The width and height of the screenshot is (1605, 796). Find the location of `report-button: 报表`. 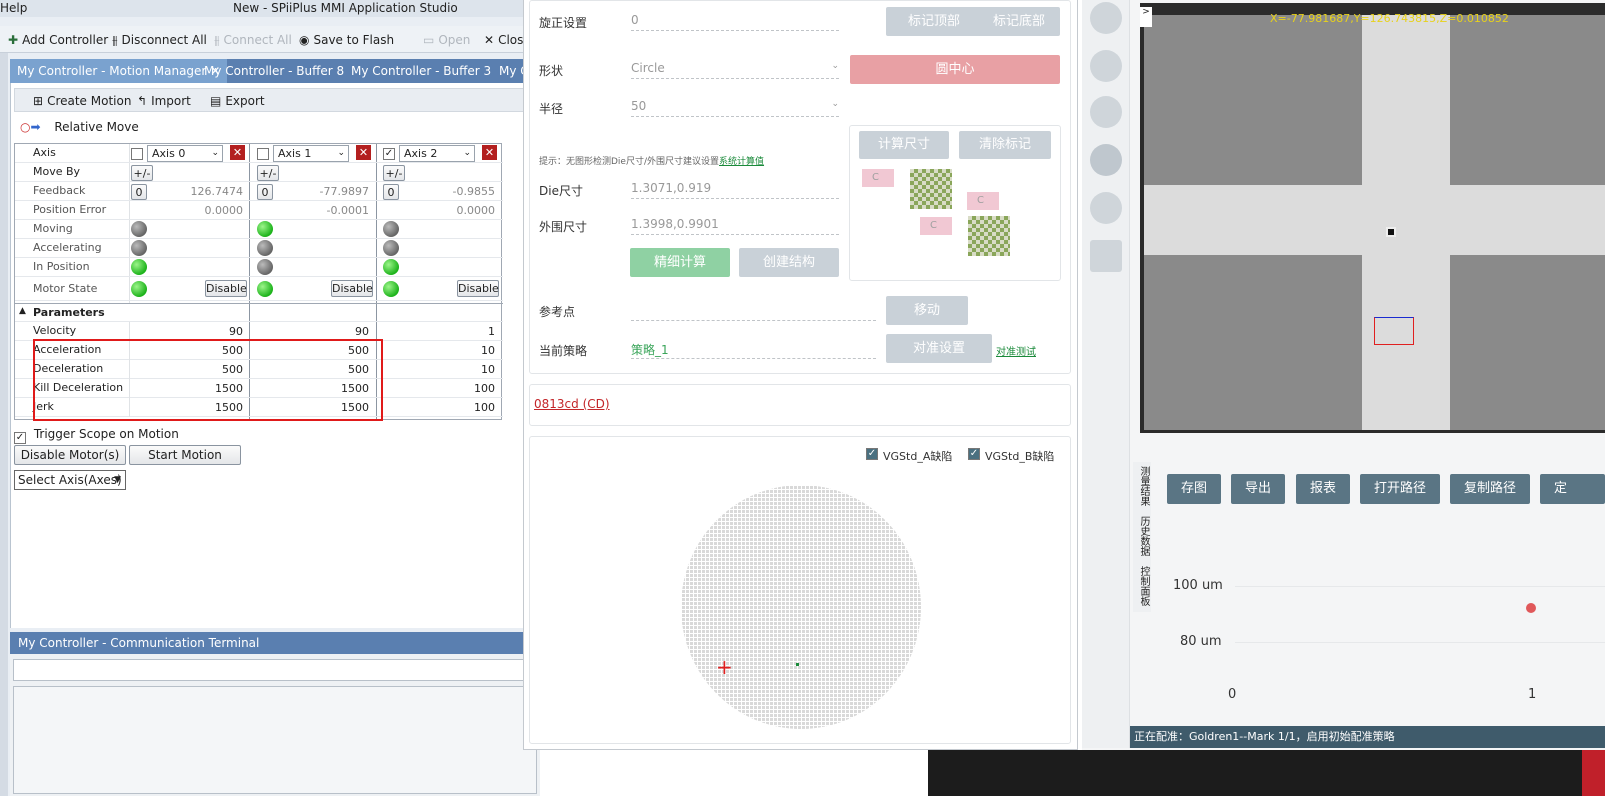

report-button: 报表 is located at coordinates (1323, 489).